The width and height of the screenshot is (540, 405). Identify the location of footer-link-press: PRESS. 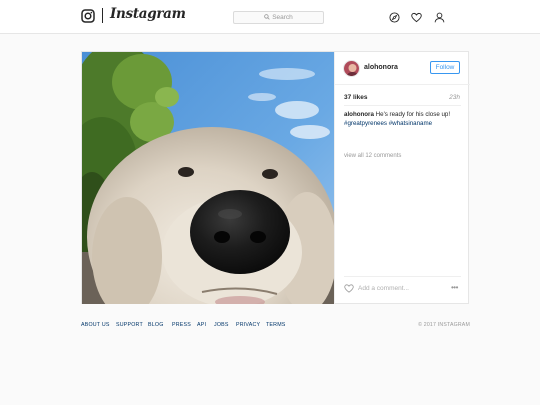
(181, 325).